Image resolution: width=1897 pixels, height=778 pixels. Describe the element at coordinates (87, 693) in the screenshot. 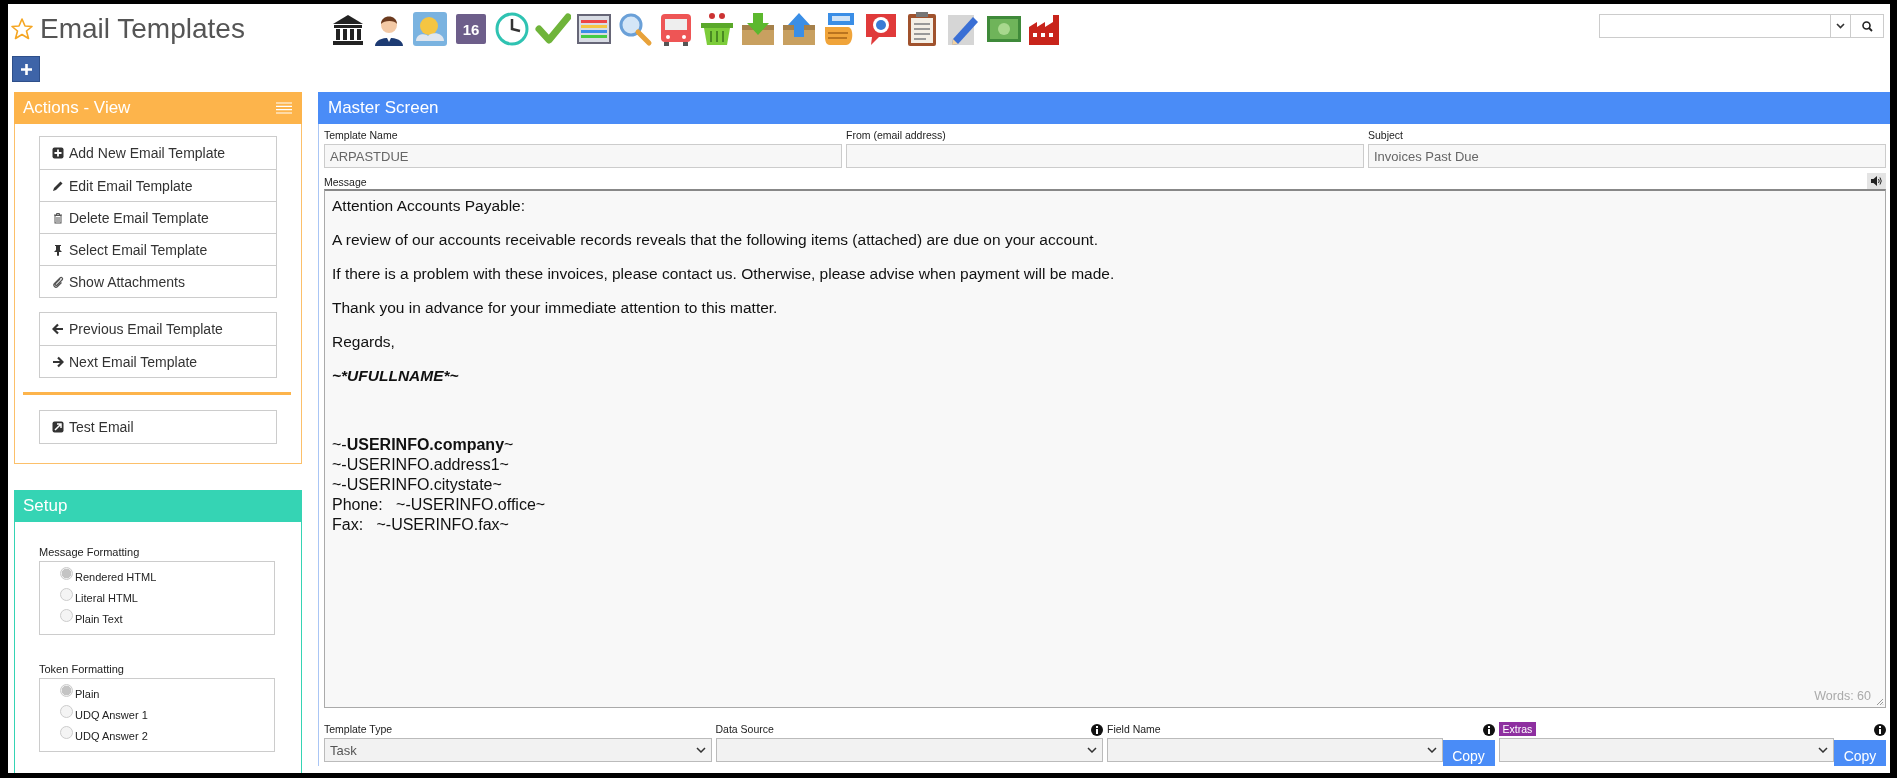

I see `radio-label: Plain` at that location.